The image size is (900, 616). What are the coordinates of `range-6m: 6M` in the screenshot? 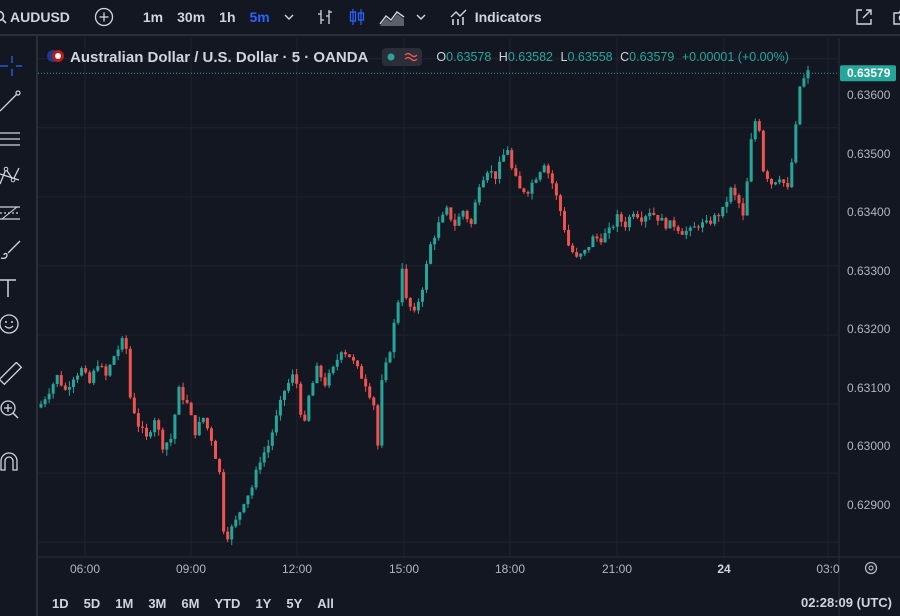 It's located at (189, 603).